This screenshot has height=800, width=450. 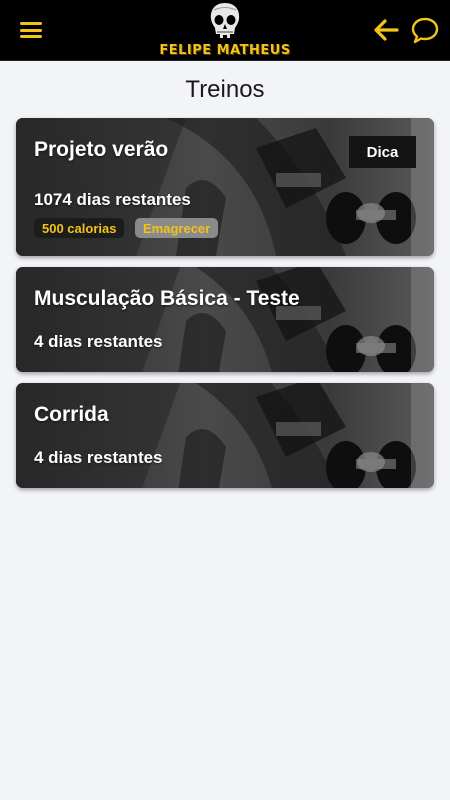 What do you see at coordinates (71, 414) in the screenshot?
I see `workout-title: Corrida` at bounding box center [71, 414].